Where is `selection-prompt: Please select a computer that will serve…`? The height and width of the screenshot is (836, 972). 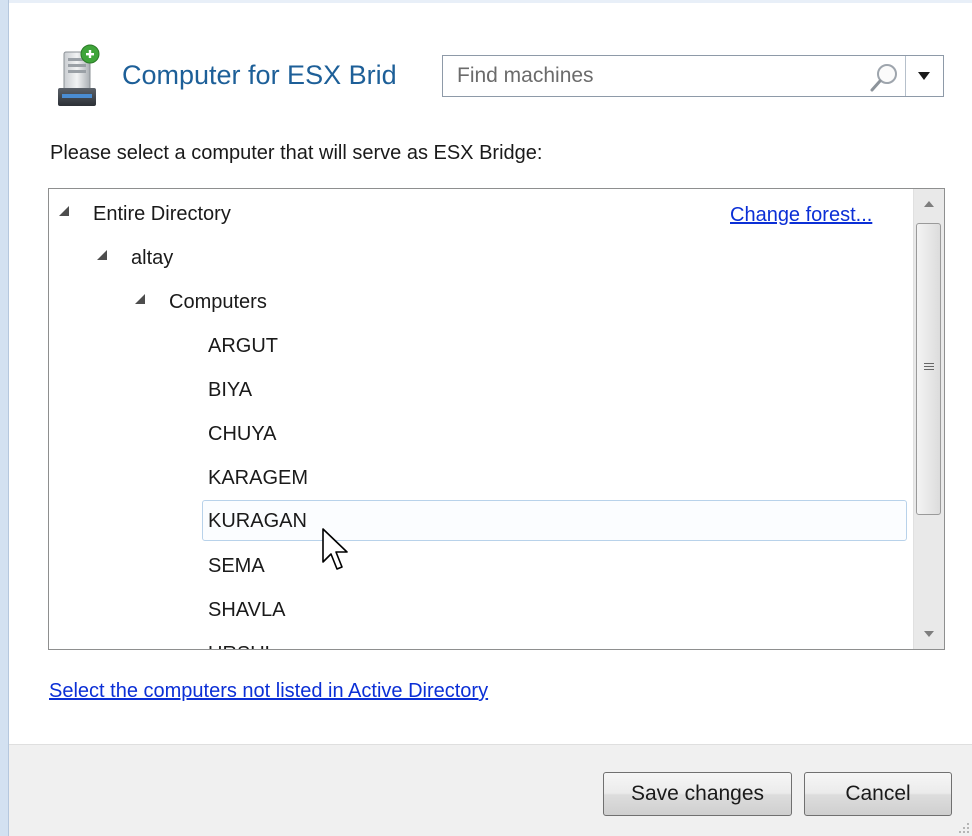
selection-prompt: Please select a computer that will serve… is located at coordinates (296, 153).